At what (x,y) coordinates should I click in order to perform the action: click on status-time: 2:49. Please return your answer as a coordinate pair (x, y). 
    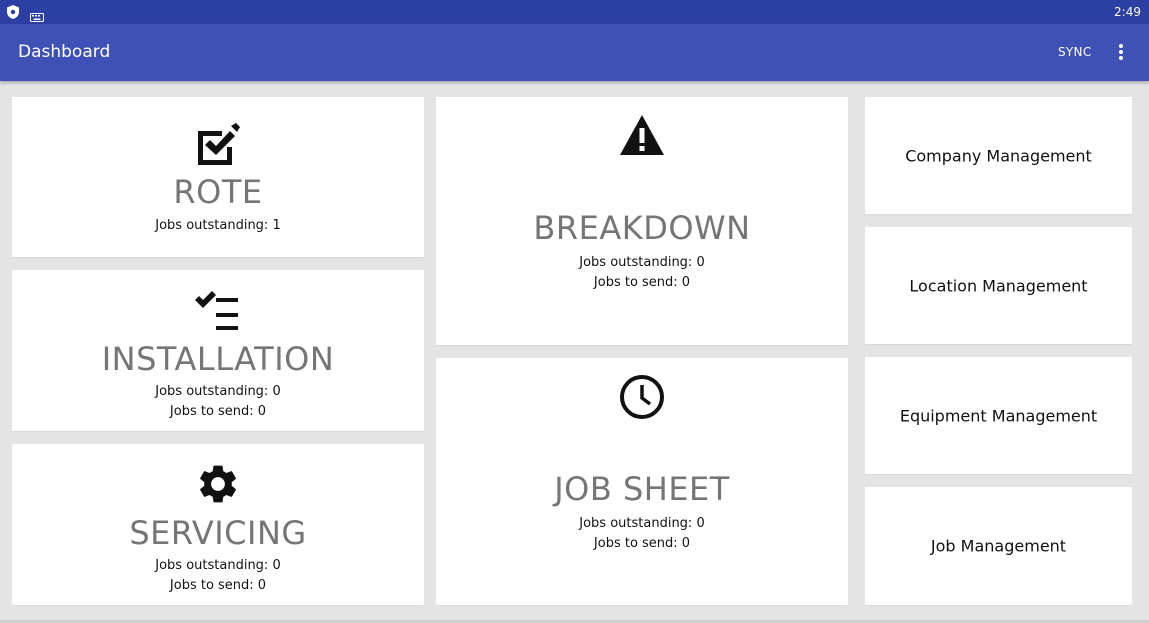
    Looking at the image, I should click on (1127, 12).